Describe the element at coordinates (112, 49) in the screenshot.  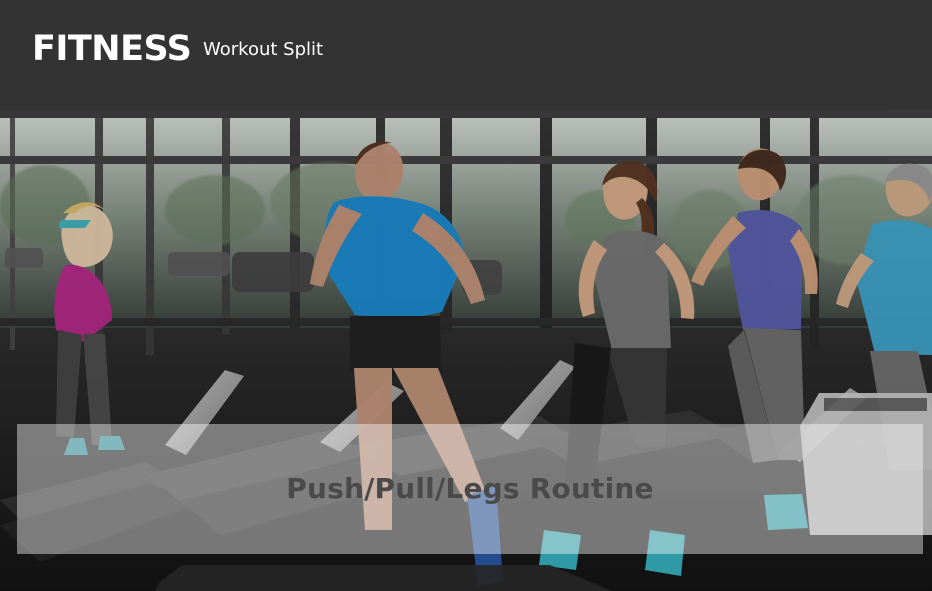
I see `brand-logo: FITNESS` at that location.